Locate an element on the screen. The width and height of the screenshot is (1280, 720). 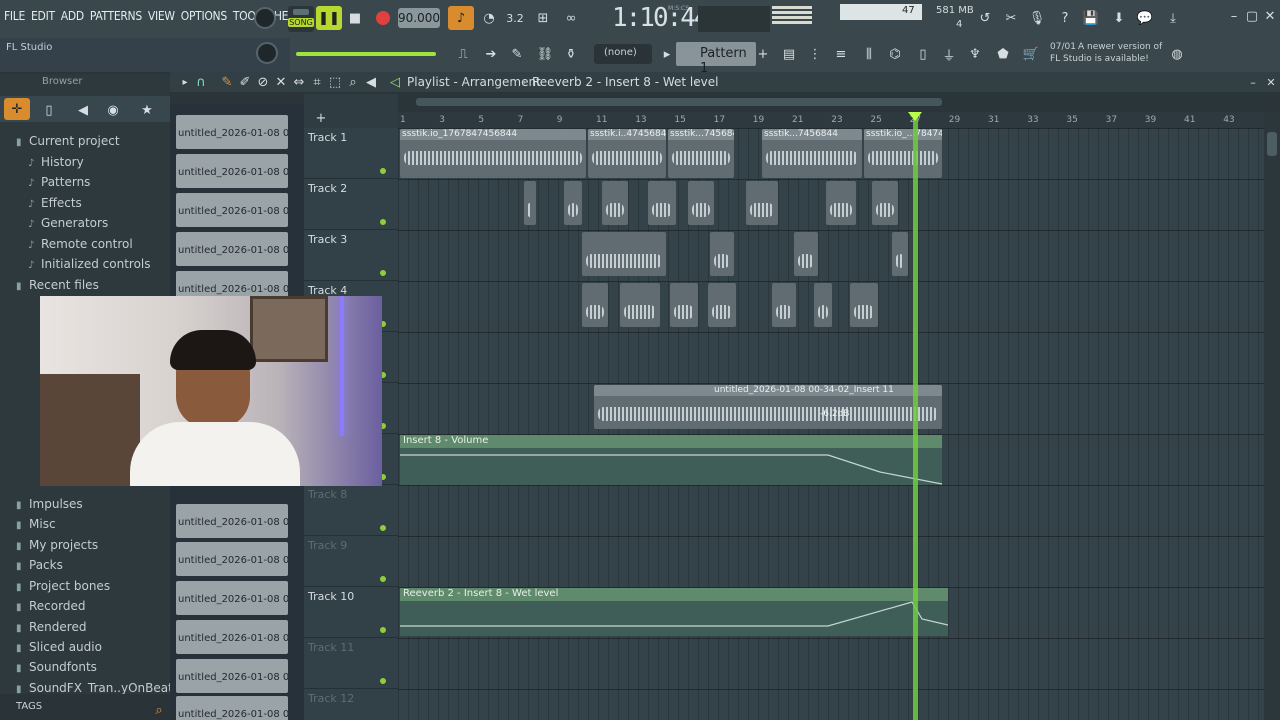
track-header: Track 8 is located at coordinates (351, 510).